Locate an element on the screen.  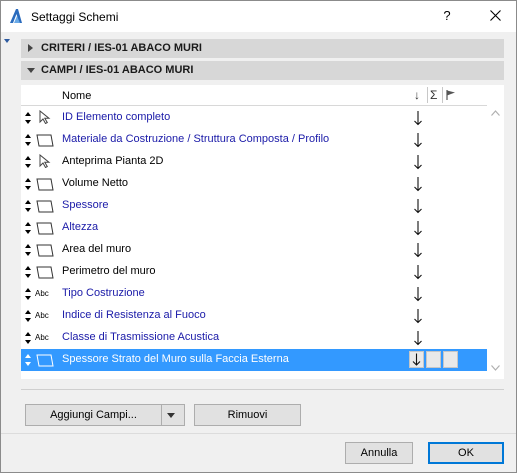
field-label: Classe di Trasmissione Acustica is located at coordinates (141, 337).